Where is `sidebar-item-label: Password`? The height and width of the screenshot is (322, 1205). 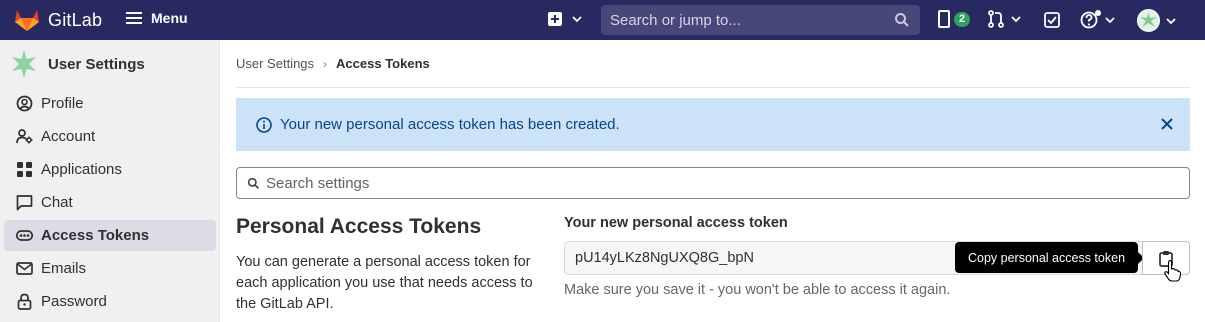
sidebar-item-label: Password is located at coordinates (74, 301).